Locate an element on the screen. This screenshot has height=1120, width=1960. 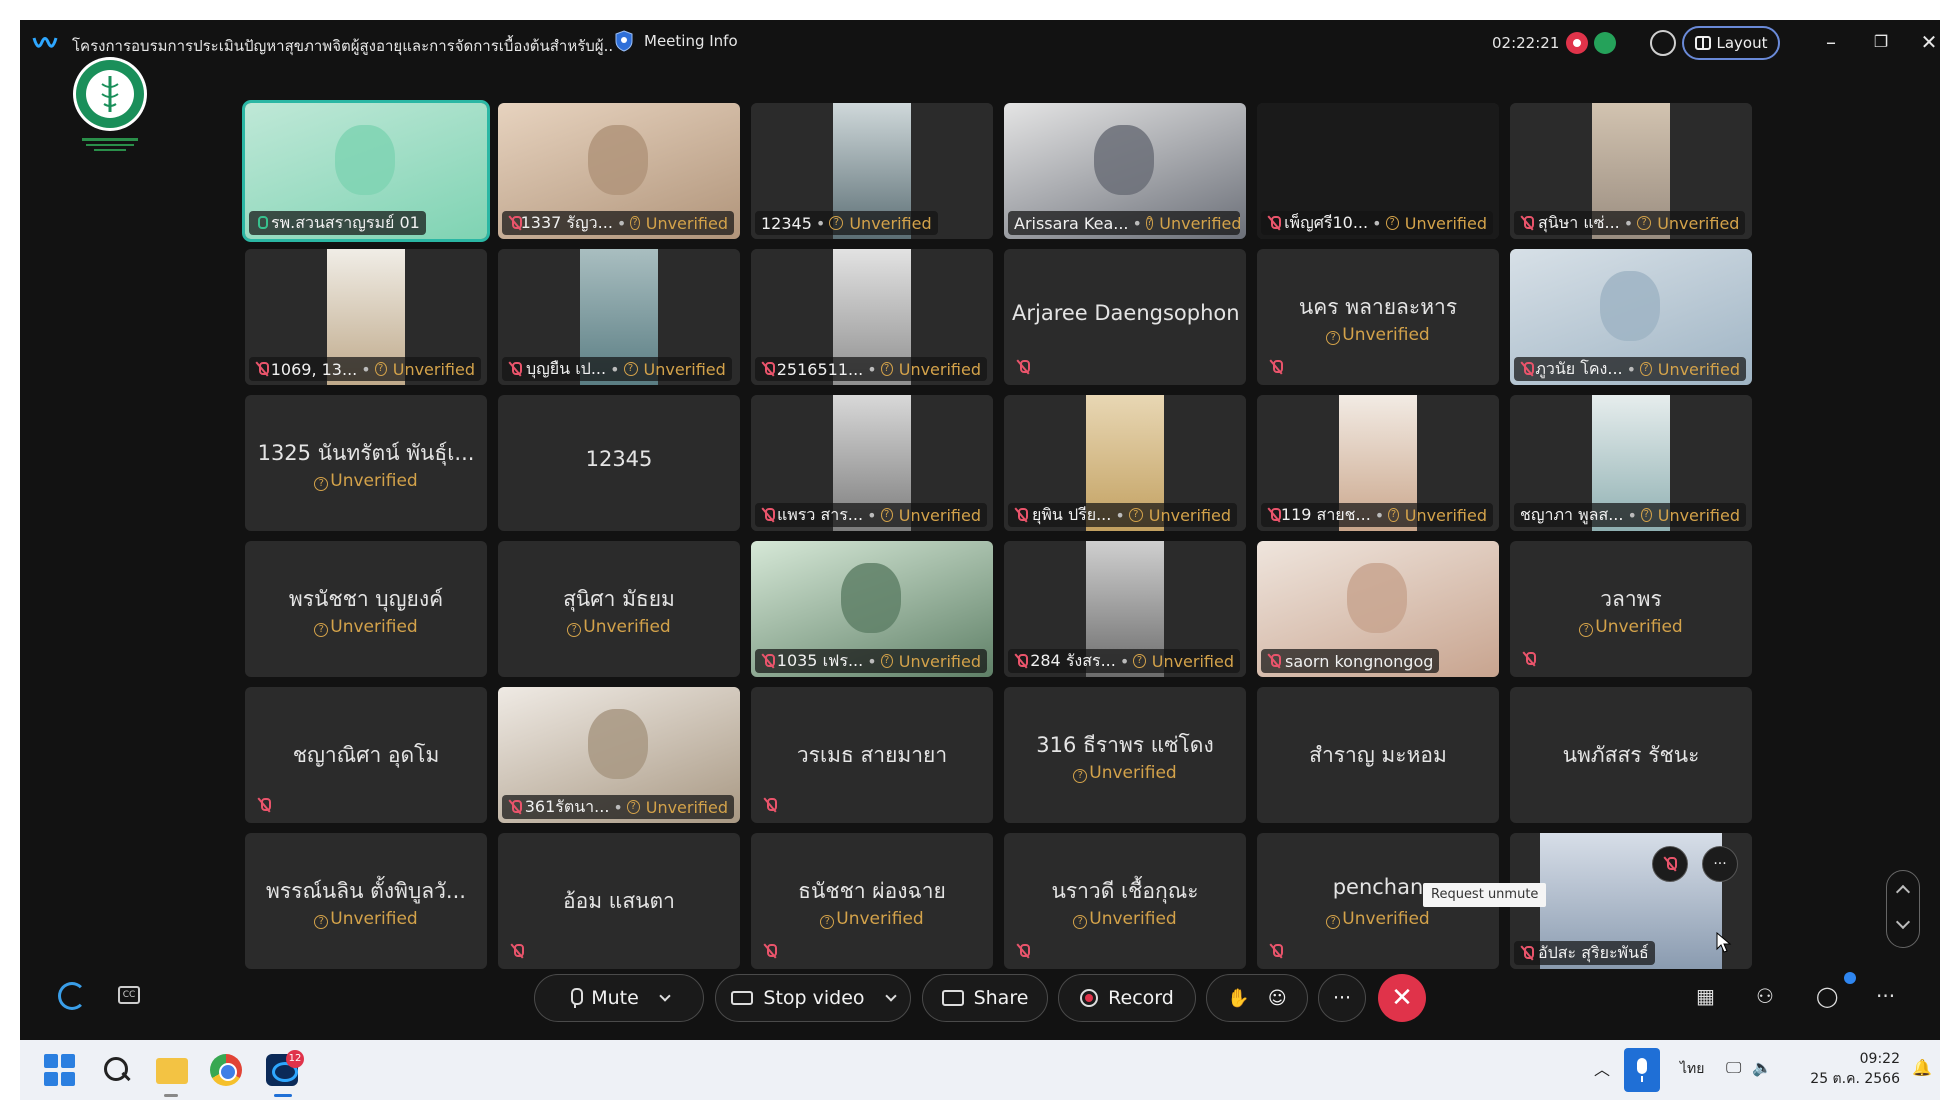
apps-icon: ▦ is located at coordinates (1705, 996).